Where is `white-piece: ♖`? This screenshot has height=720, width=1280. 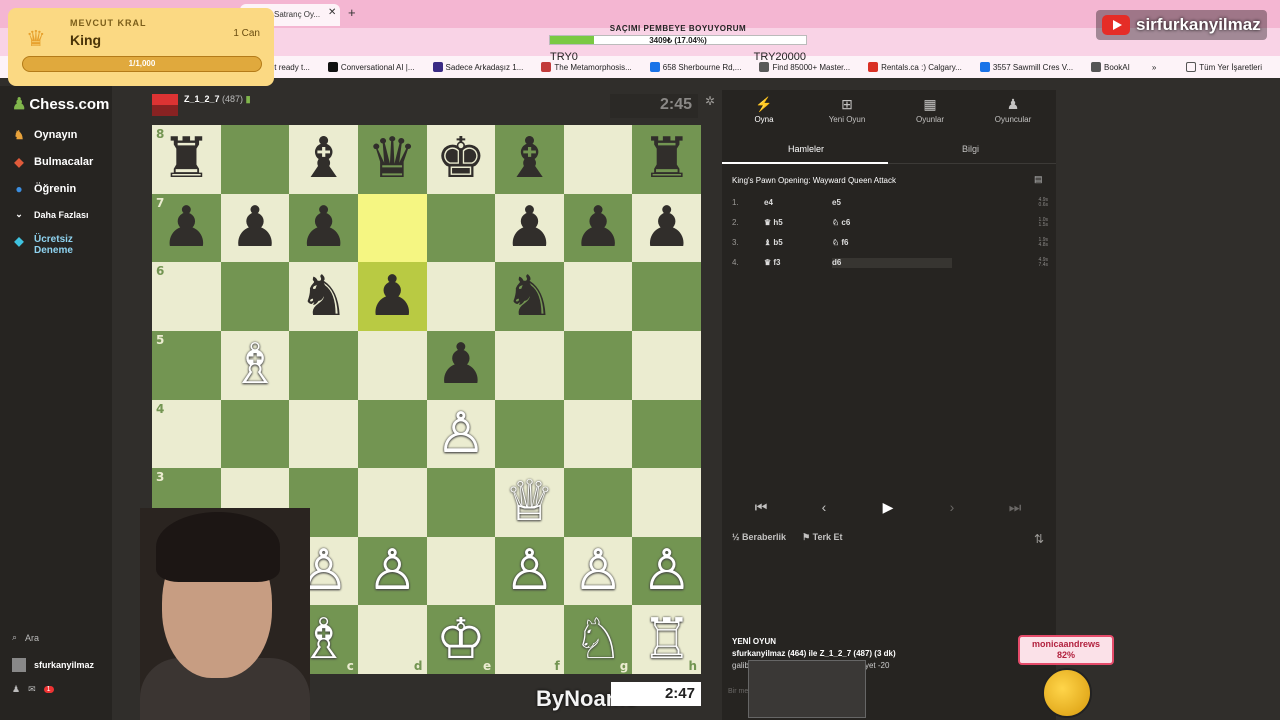 white-piece: ♖ is located at coordinates (667, 639).